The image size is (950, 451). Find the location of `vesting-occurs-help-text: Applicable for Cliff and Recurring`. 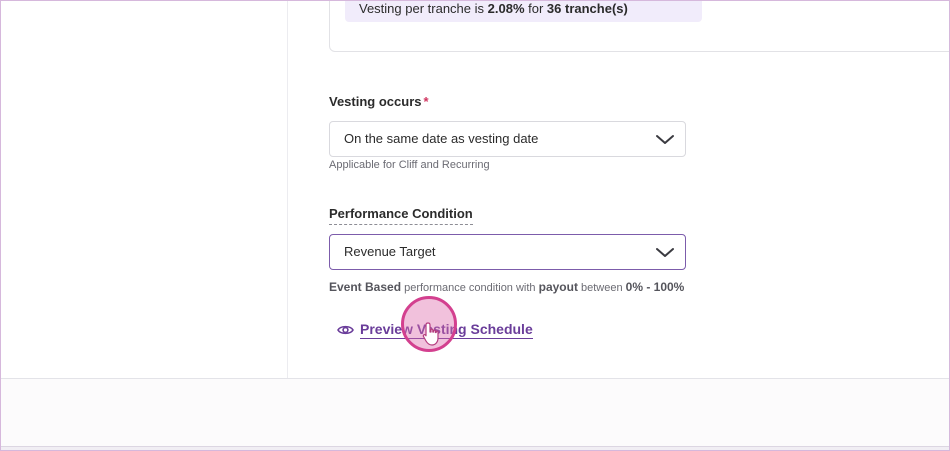

vesting-occurs-help-text: Applicable for Cliff and Recurring is located at coordinates (409, 165).